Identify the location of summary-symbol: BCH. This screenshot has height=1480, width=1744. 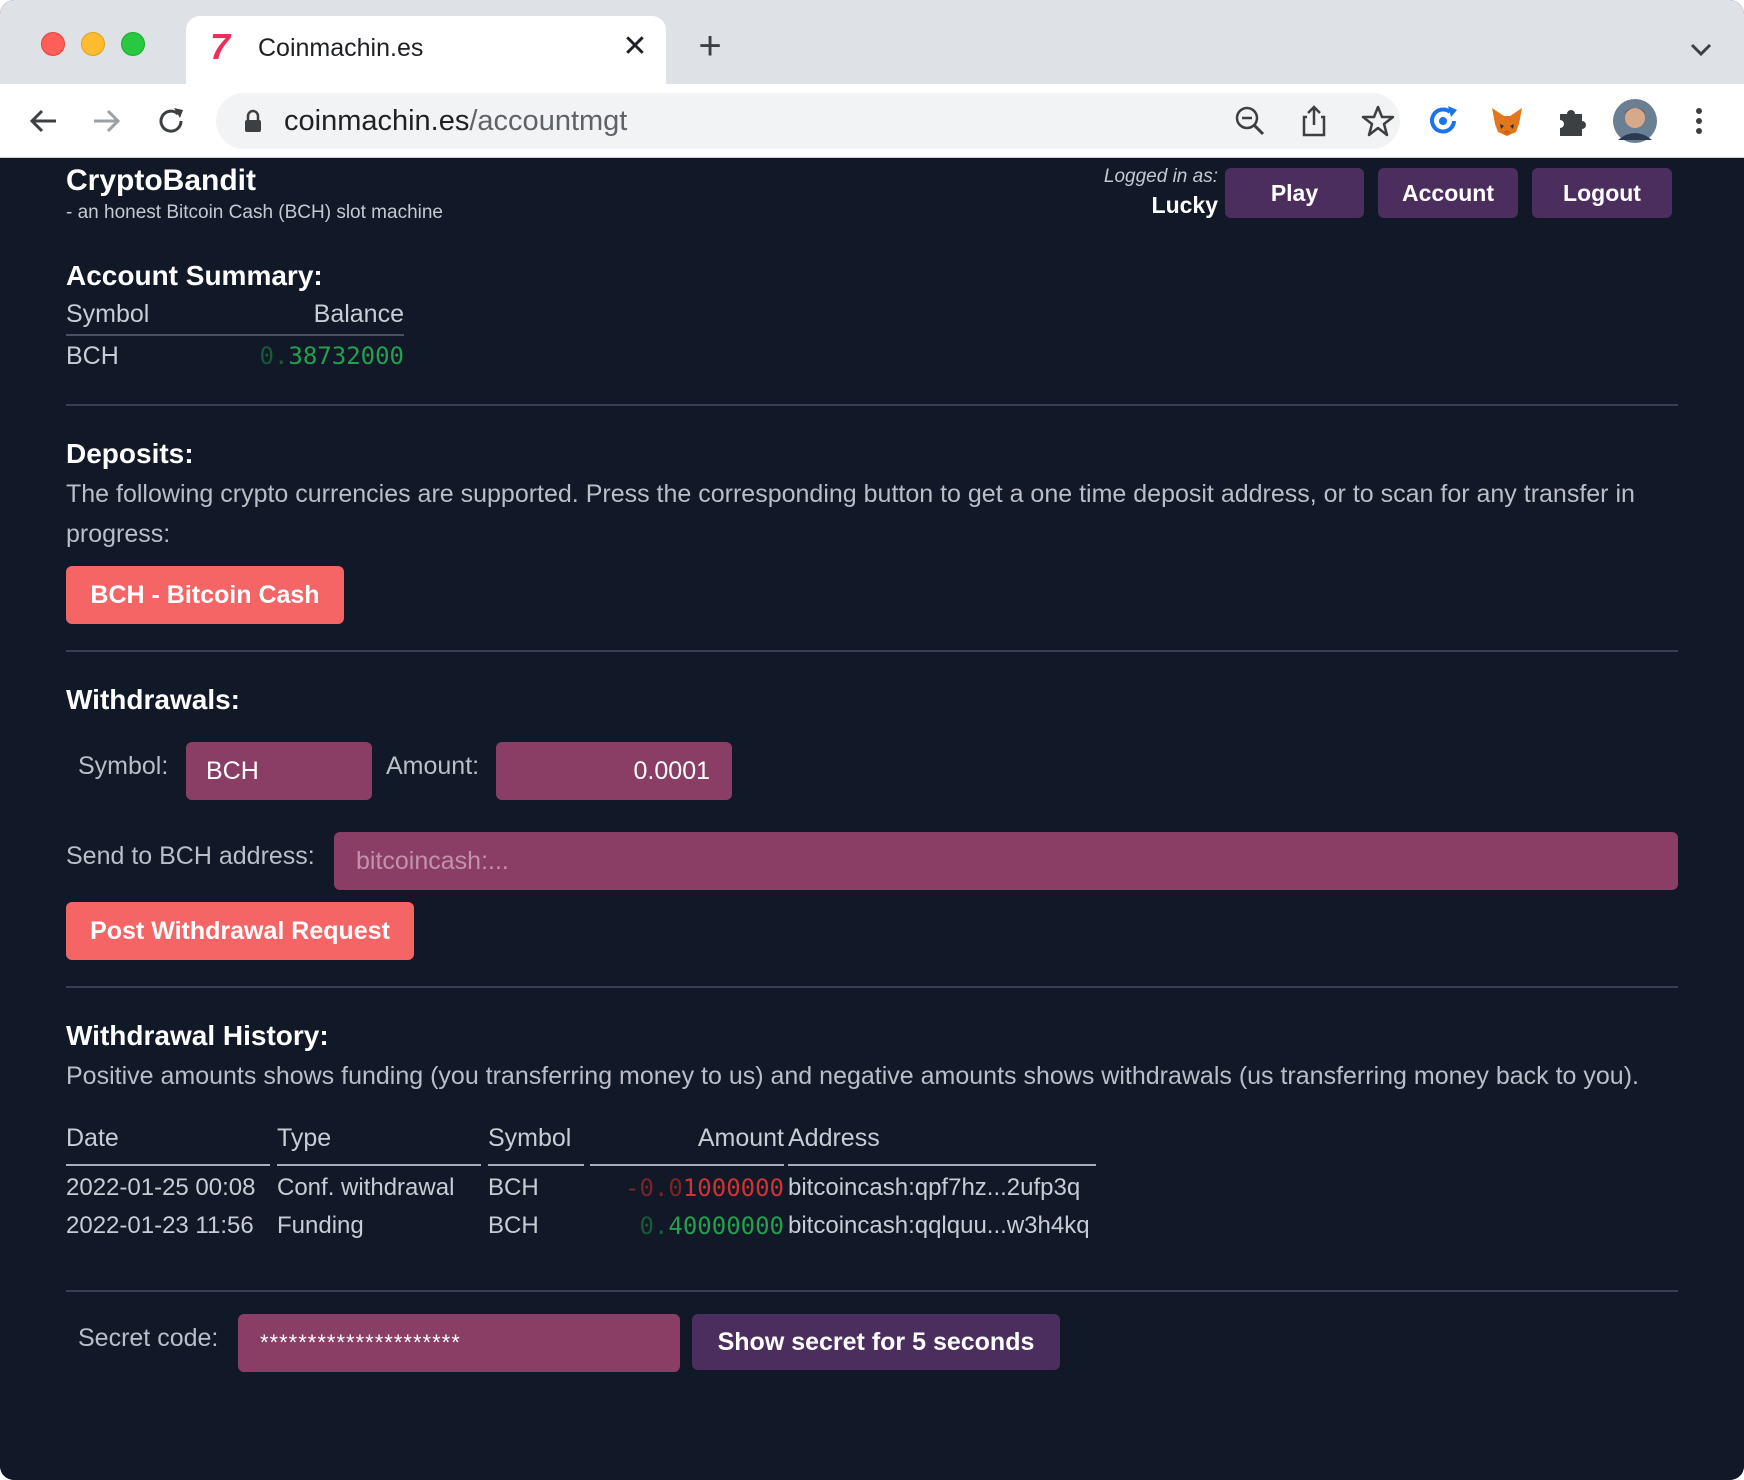
(92, 356).